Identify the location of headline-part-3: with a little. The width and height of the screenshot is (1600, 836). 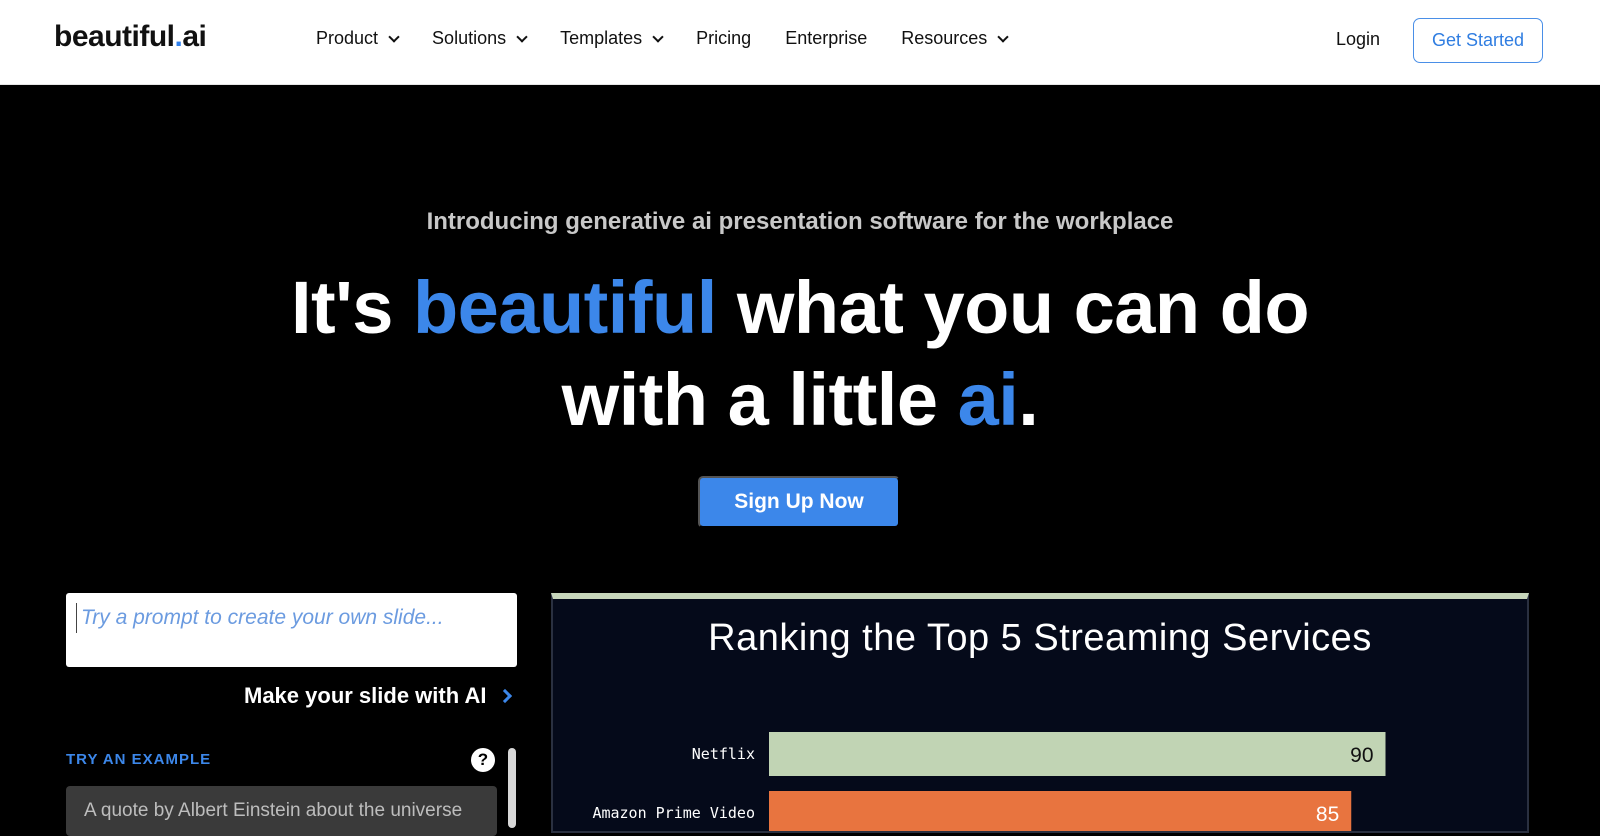
(759, 399).